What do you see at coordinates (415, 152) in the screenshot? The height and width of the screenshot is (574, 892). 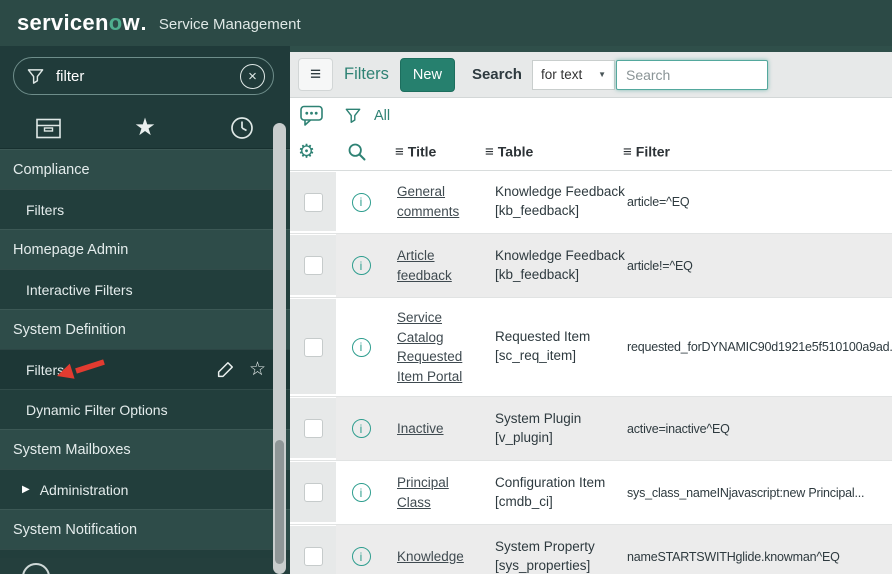 I see `column-header-title: ≡ Title` at bounding box center [415, 152].